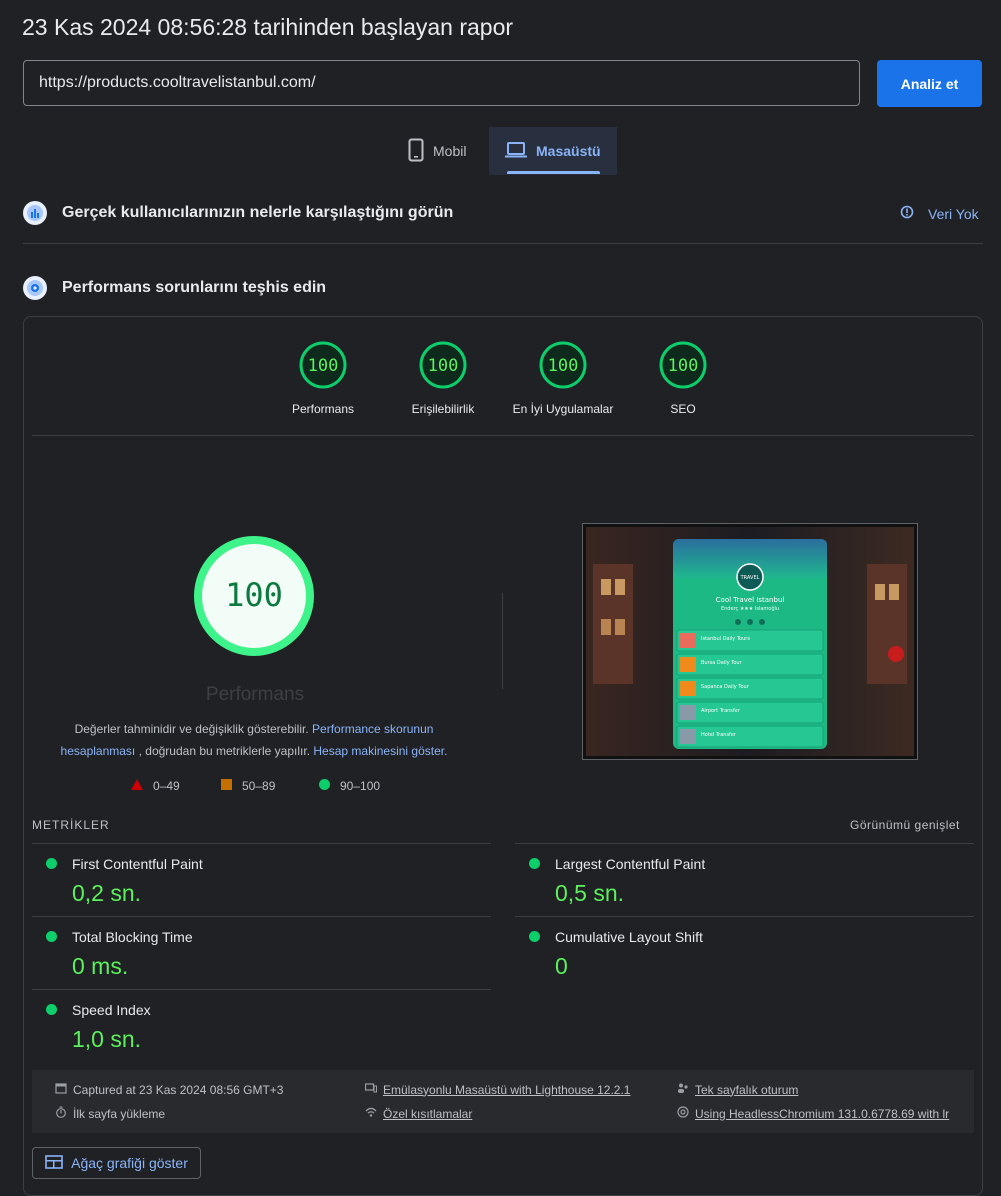  Describe the element at coordinates (502, 641) in the screenshot. I see `vertical-divider` at that location.